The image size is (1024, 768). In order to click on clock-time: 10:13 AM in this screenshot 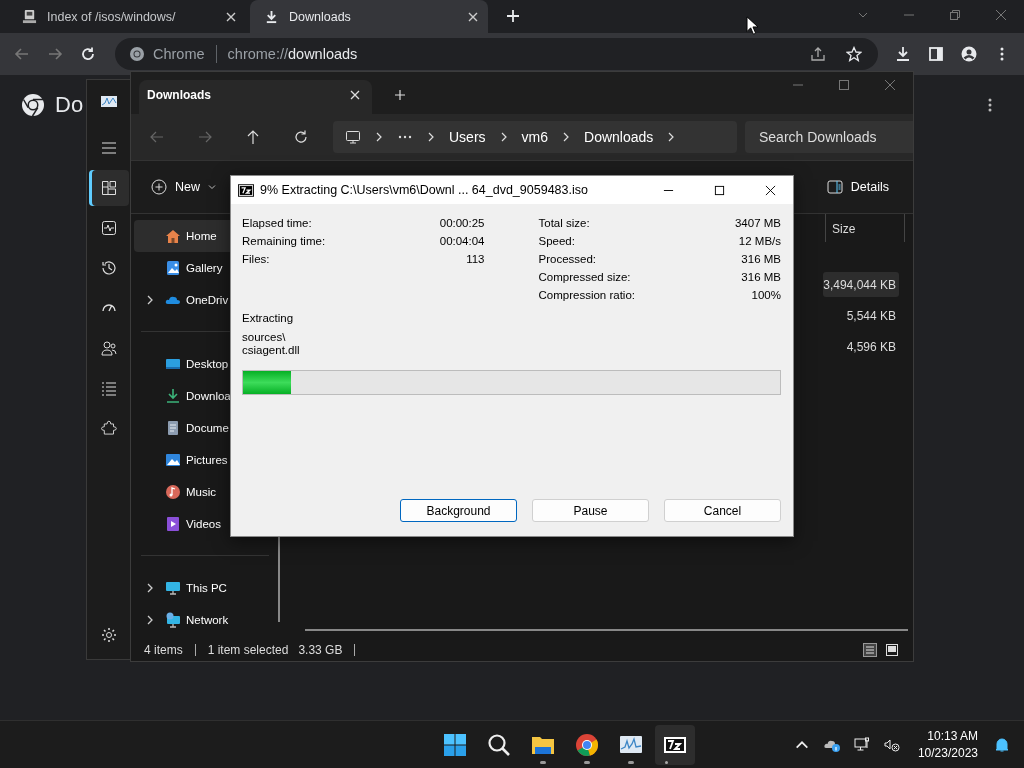, I will do `click(952, 736)`.